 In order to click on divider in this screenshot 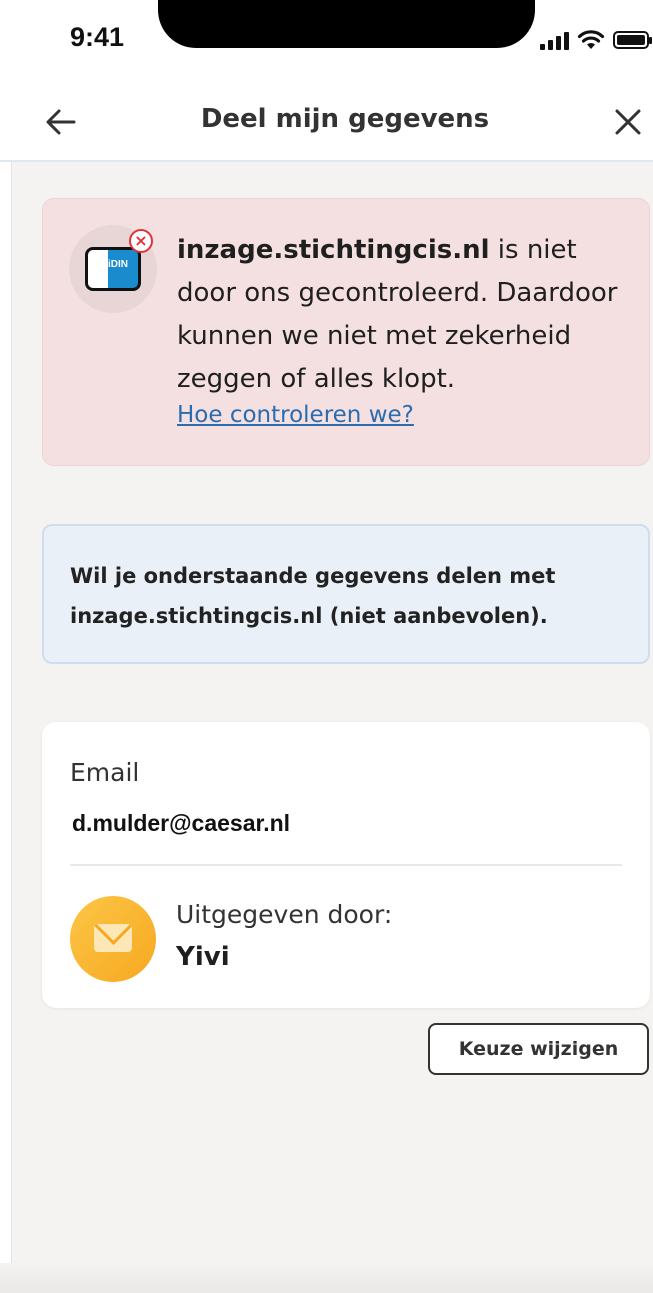, I will do `click(346, 865)`.